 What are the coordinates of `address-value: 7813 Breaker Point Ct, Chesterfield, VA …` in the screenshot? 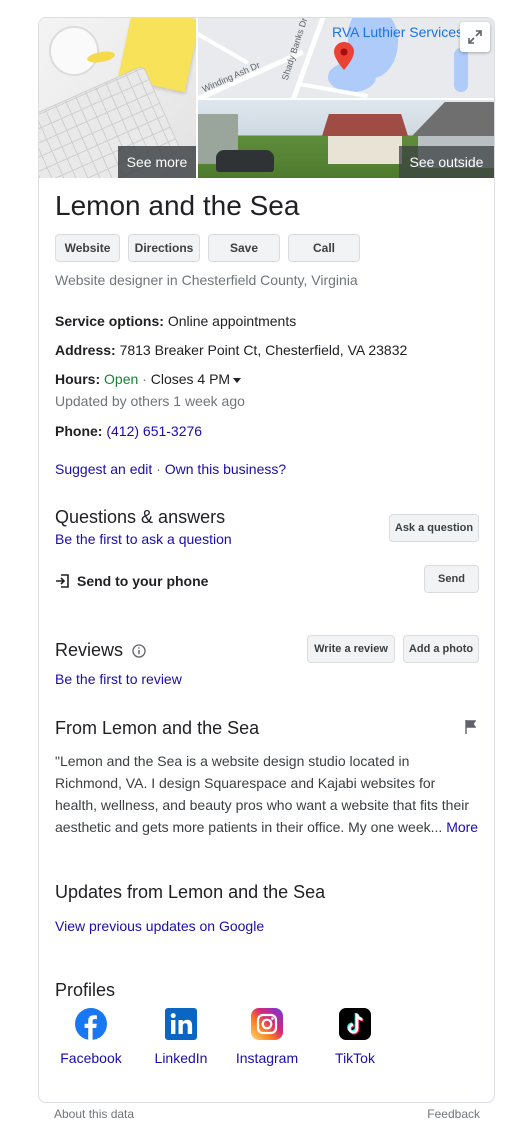 It's located at (263, 350).